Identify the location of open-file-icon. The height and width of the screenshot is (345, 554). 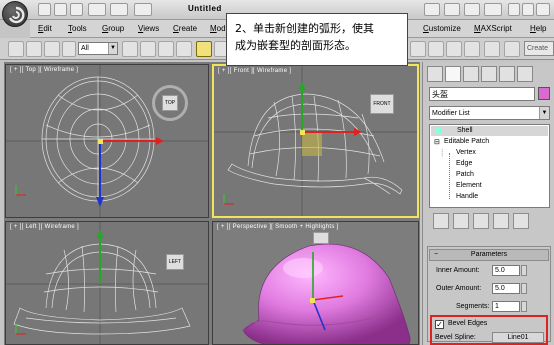
(60, 9).